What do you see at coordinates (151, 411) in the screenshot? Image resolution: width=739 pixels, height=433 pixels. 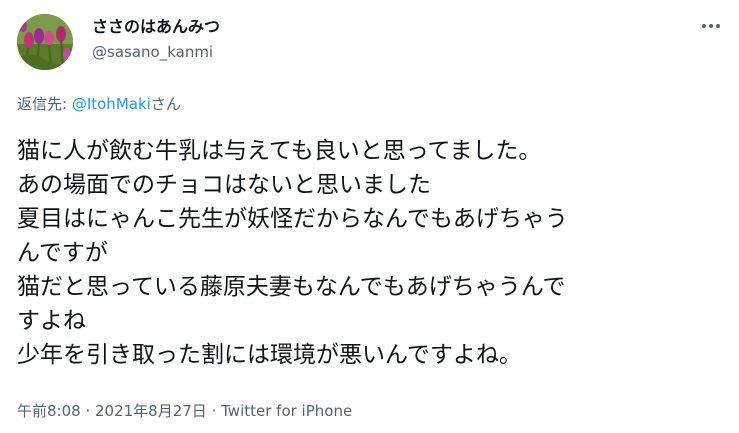 I see `tweet-date: 2021年8月27日` at bounding box center [151, 411].